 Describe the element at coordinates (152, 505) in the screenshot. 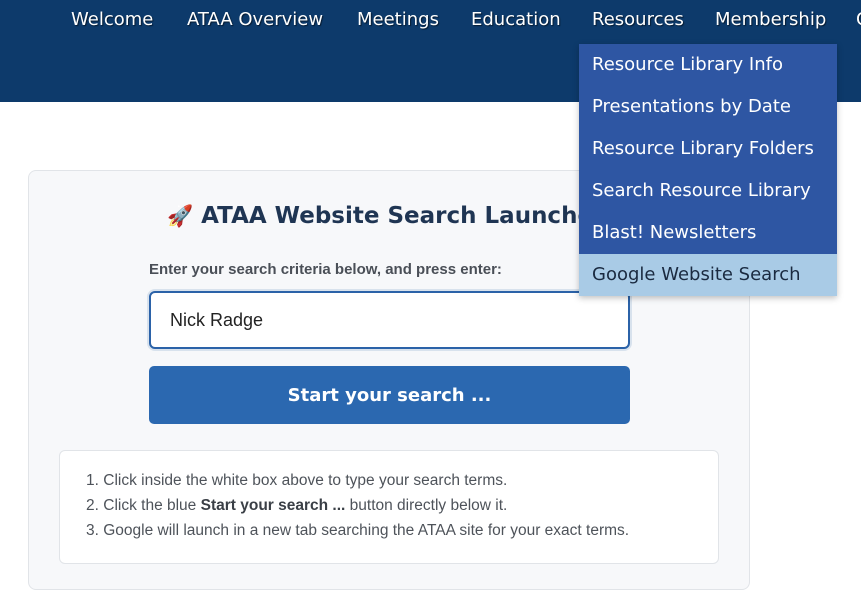

I see `instruction-text: Click the blue` at that location.